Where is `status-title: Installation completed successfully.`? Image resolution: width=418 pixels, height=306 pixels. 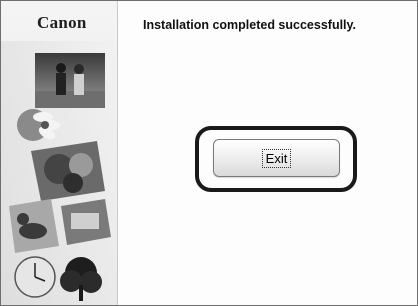 status-title: Installation completed successfully. is located at coordinates (250, 25).